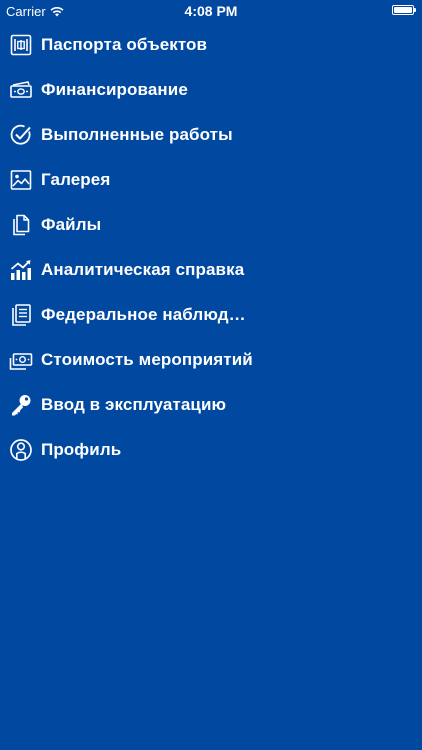 Image resolution: width=422 pixels, height=750 pixels. What do you see at coordinates (21, 405) in the screenshot?
I see `key-icon` at bounding box center [21, 405].